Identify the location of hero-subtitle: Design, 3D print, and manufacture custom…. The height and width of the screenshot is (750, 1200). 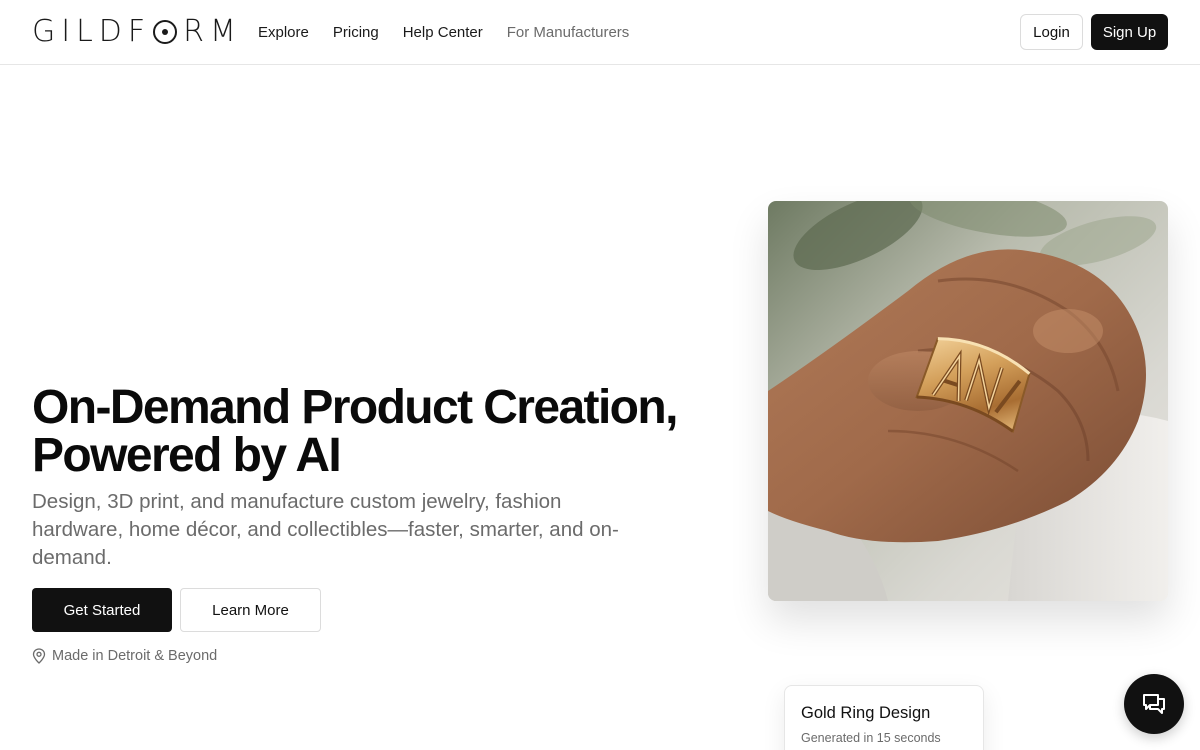
(325, 529).